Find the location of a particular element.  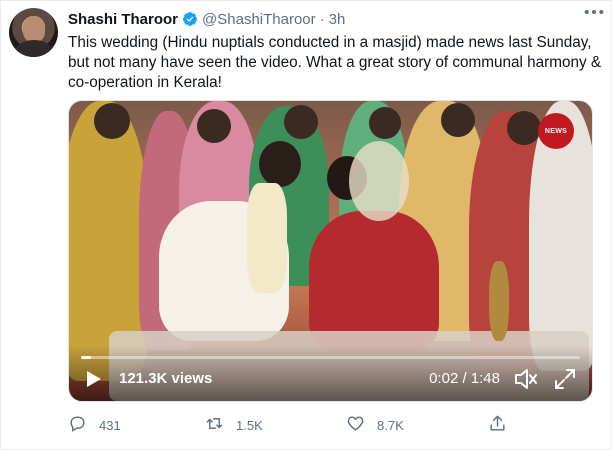

reply-icon is located at coordinates (83, 425).